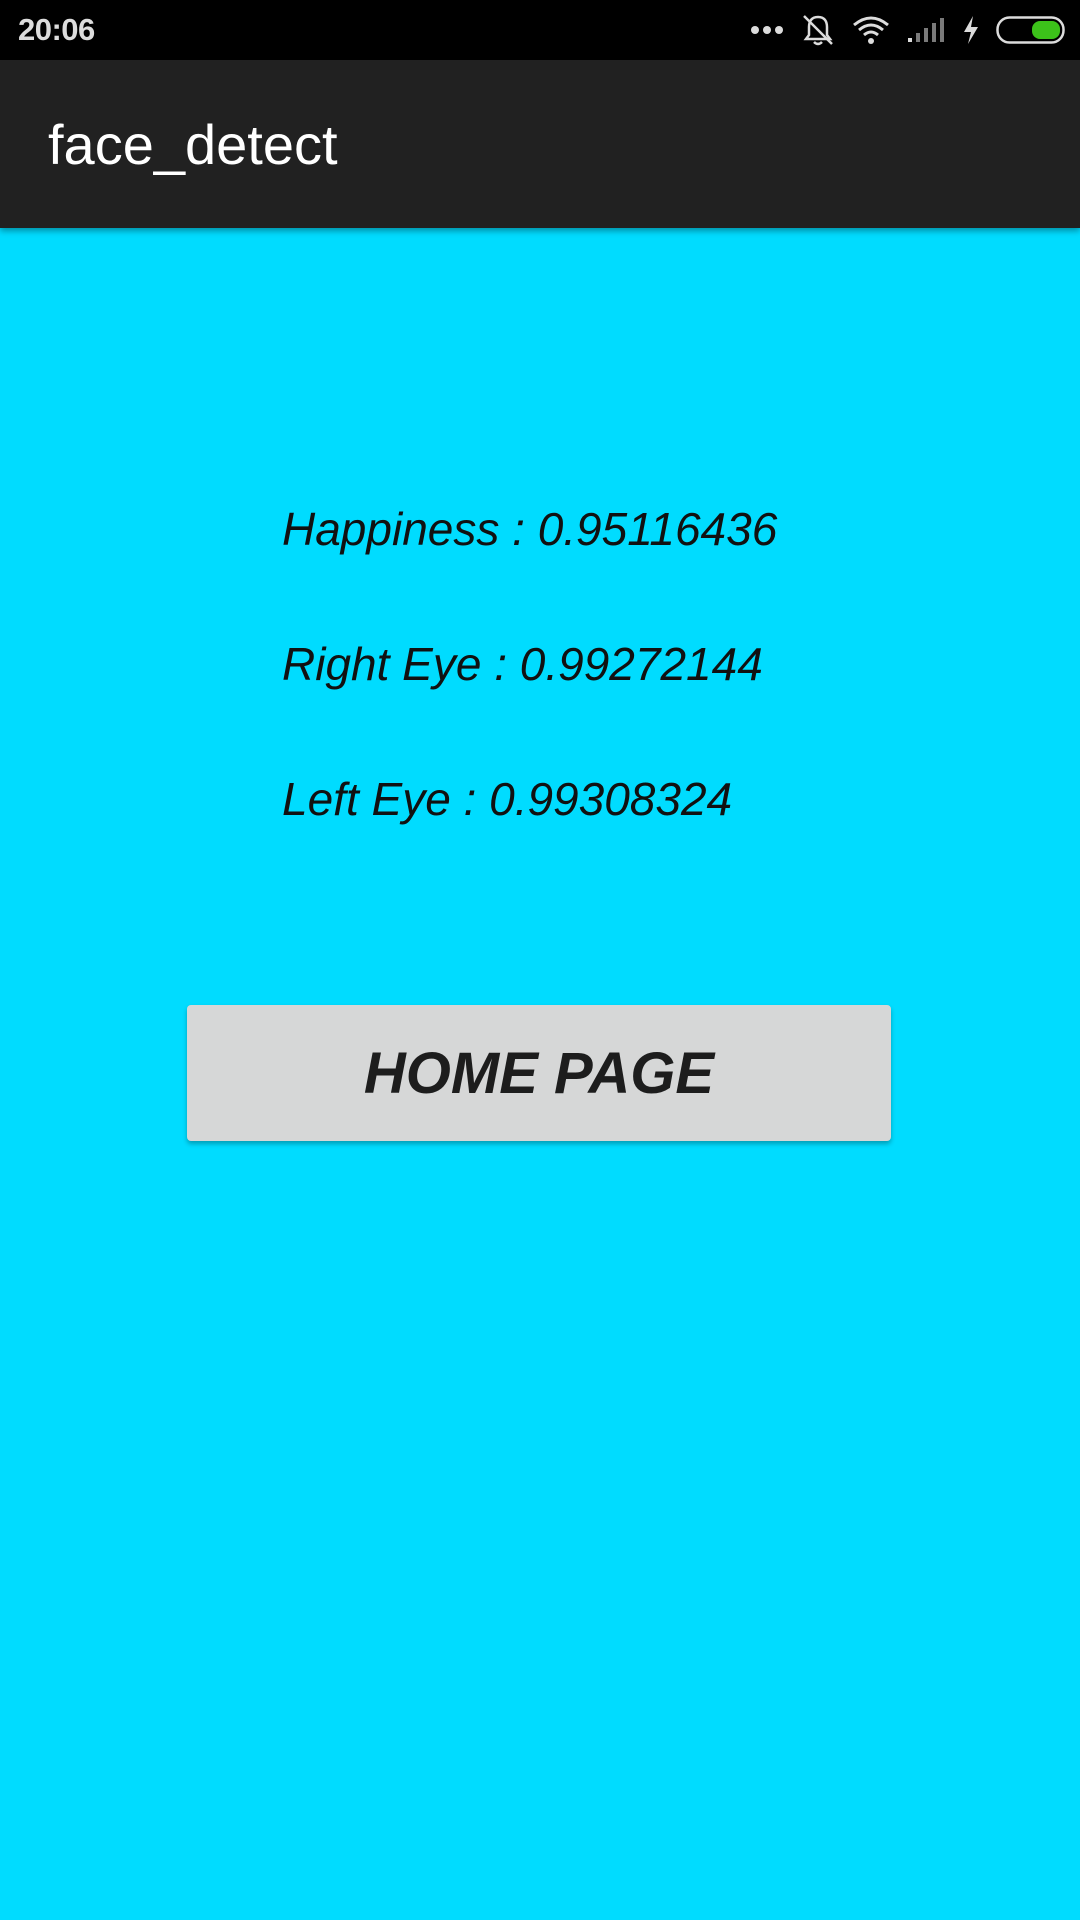  I want to click on vibrate-mute-icon, so click(818, 30).